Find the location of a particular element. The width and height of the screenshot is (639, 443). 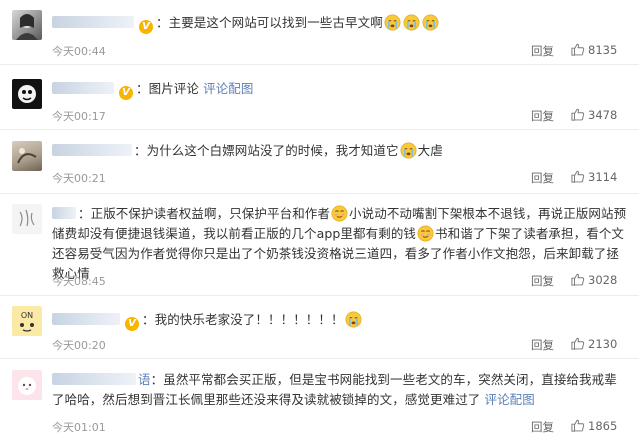

comment-text: V ：我的快乐老家没了！！！！！！！ is located at coordinates (339, 320).